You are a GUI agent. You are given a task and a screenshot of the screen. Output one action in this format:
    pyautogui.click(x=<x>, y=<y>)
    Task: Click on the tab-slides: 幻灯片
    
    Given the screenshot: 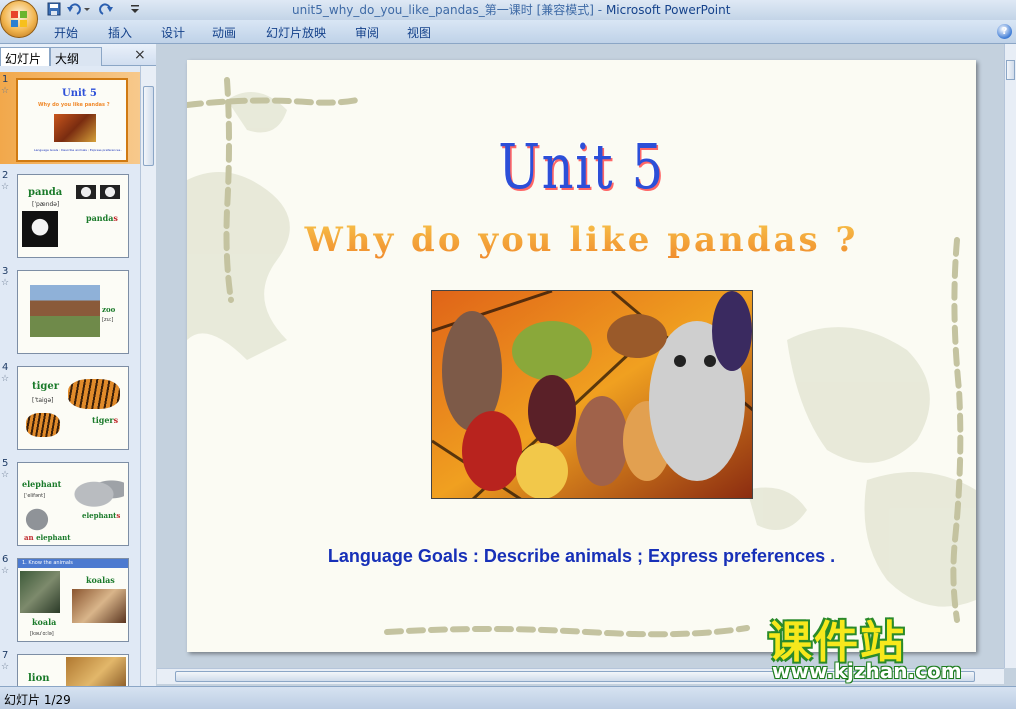 What is the action you would take?
    pyautogui.click(x=25, y=56)
    